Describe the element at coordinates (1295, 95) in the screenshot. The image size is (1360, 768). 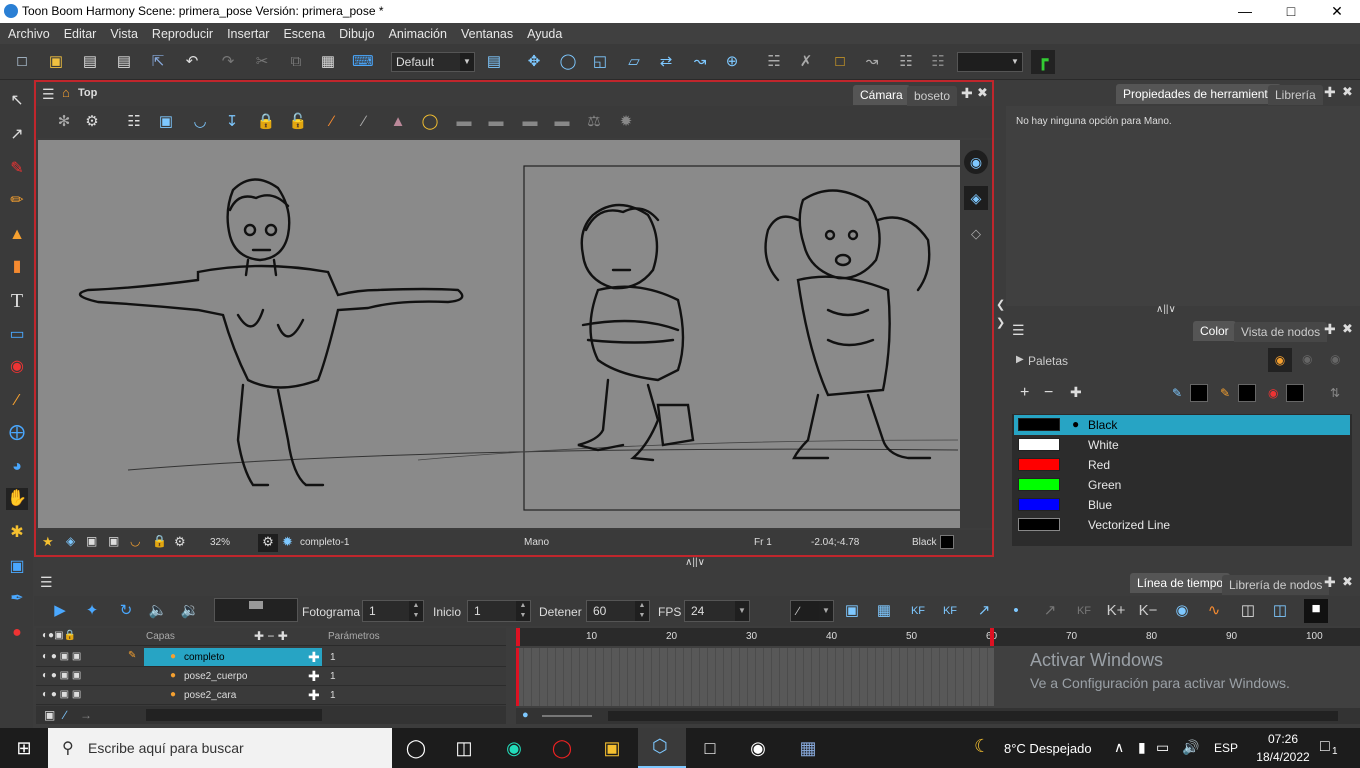
I see `tab-libreria: Librería` at that location.